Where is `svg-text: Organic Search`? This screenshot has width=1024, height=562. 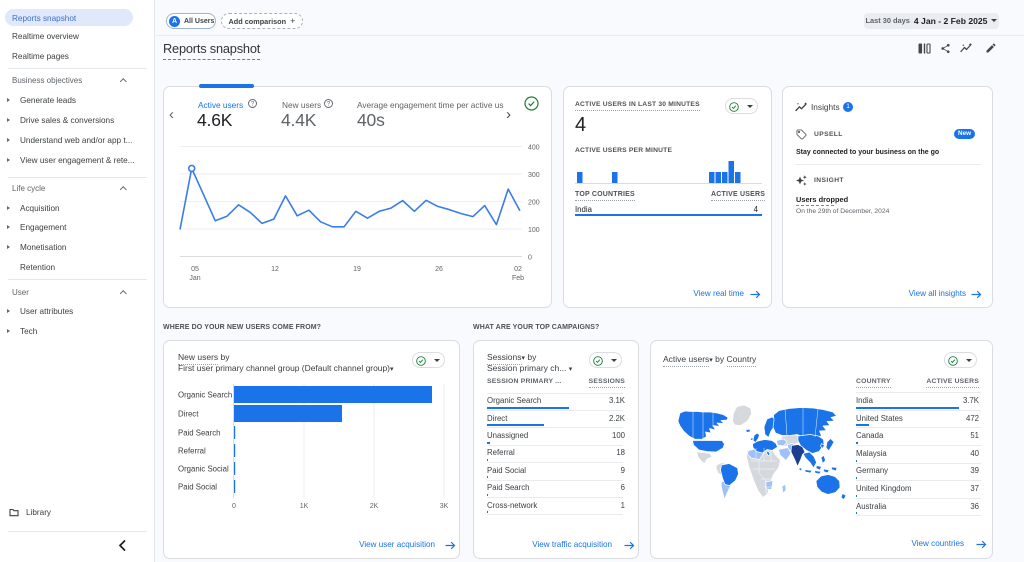
svg-text: Organic Search is located at coordinates (205, 395).